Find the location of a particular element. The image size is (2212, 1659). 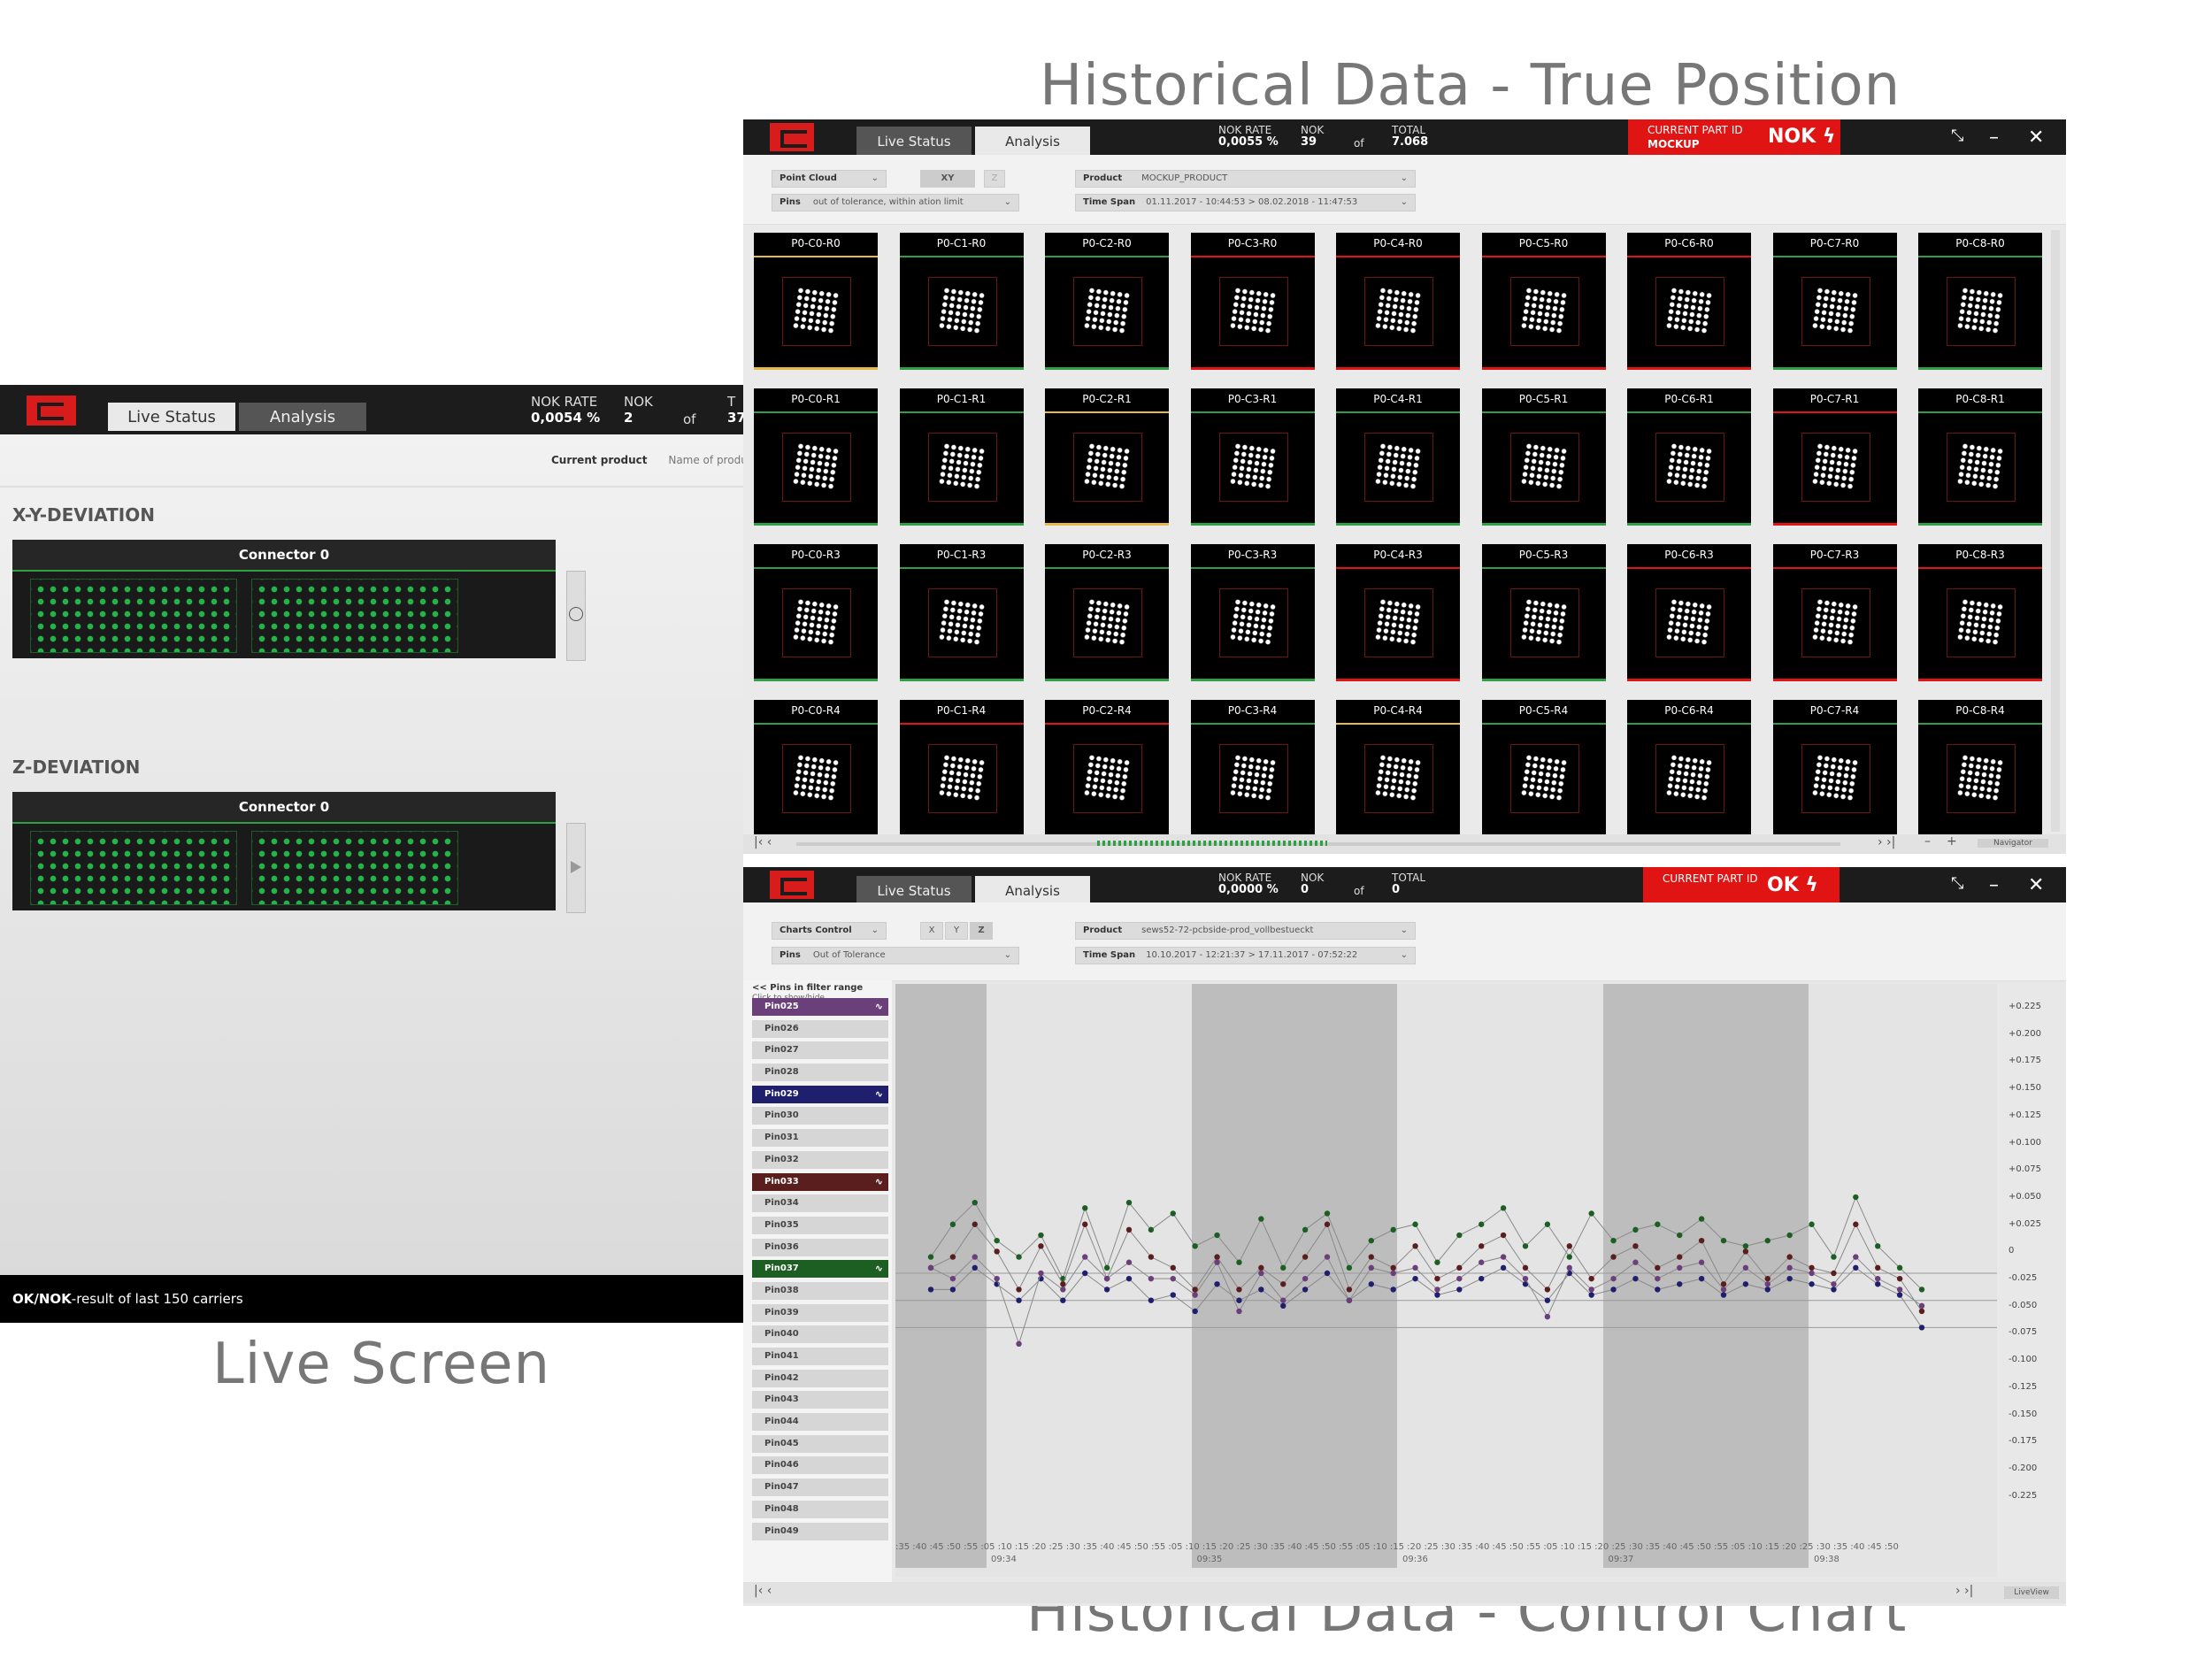

point-cloud-cell: P0-C8-R3 is located at coordinates (1980, 612).